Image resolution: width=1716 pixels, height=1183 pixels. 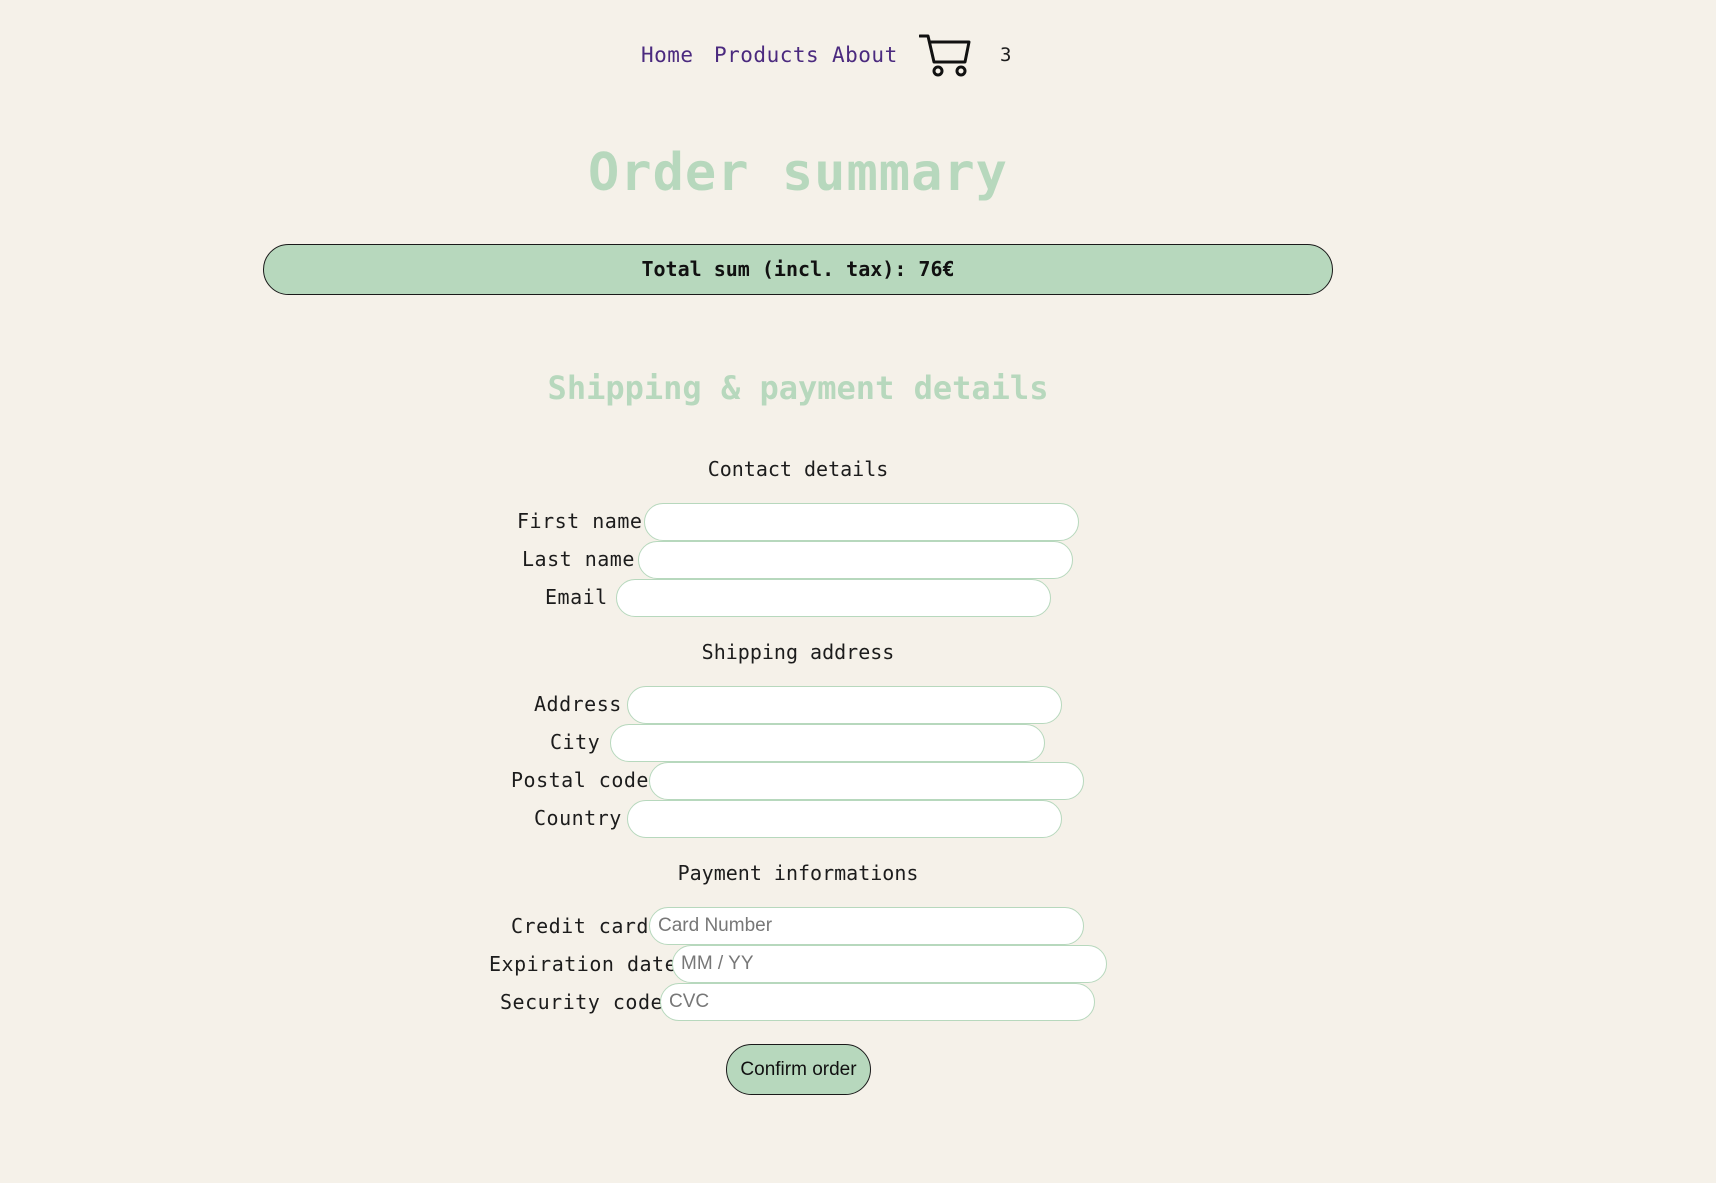 I want to click on expiration-date-field, so click(x=889, y=964).